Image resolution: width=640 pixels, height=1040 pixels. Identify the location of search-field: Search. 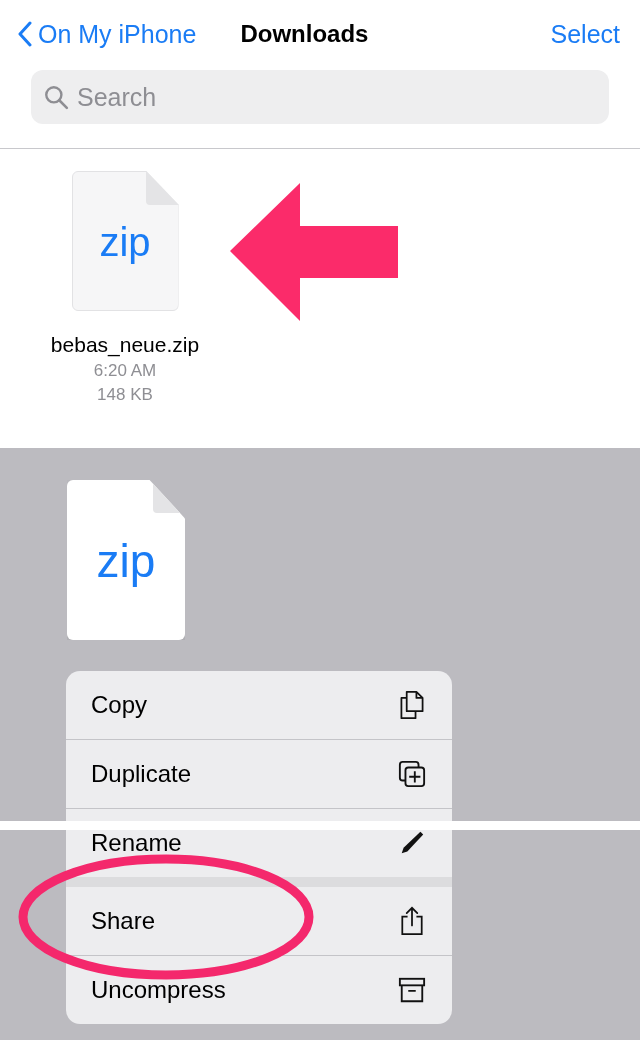
(320, 97).